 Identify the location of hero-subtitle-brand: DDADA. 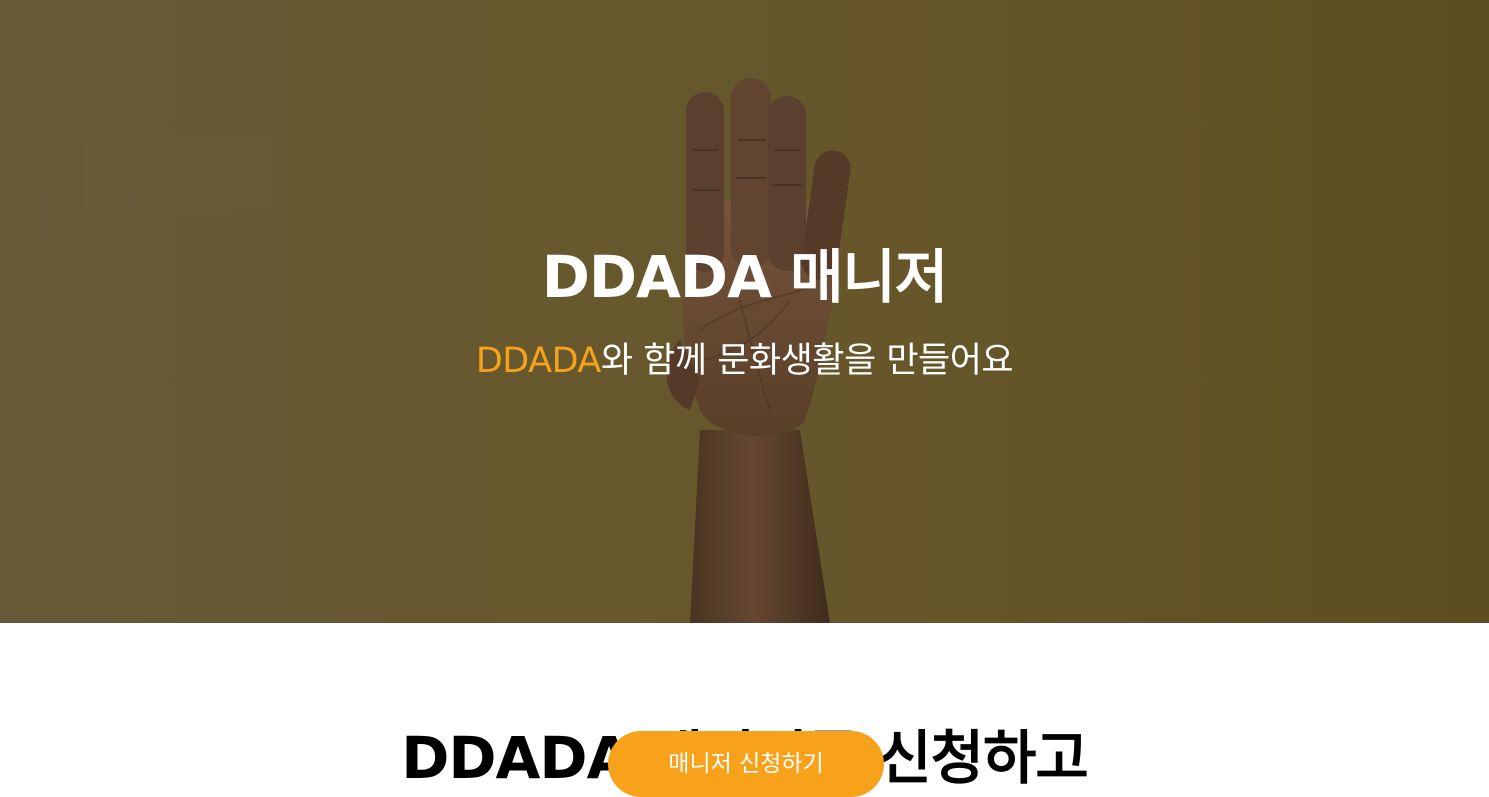
(538, 361).